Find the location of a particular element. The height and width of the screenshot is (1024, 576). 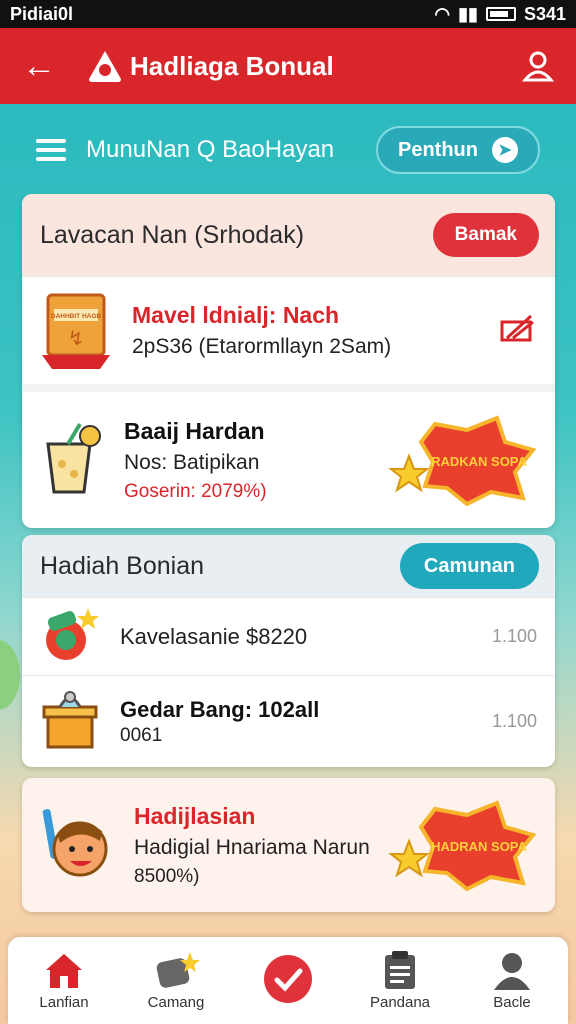

gift-icon is located at coordinates (70, 636).